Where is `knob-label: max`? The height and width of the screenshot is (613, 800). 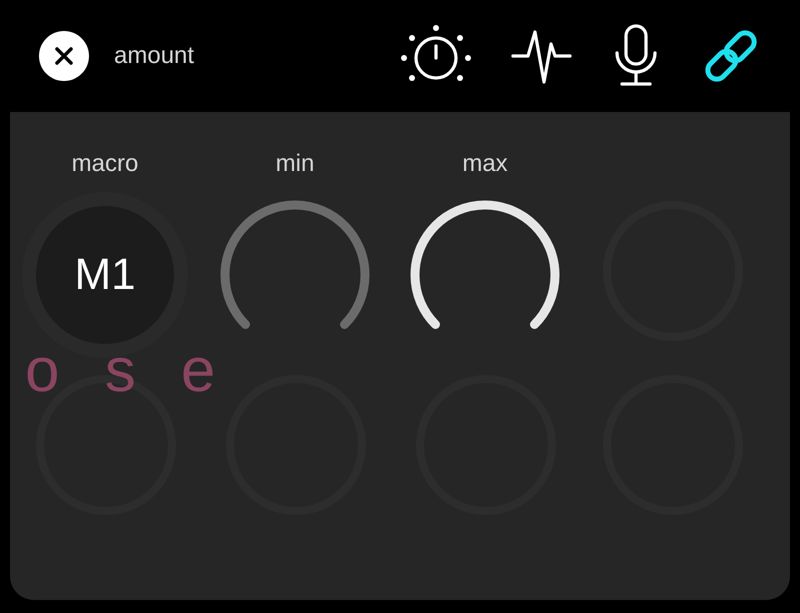
knob-label: max is located at coordinates (485, 164).